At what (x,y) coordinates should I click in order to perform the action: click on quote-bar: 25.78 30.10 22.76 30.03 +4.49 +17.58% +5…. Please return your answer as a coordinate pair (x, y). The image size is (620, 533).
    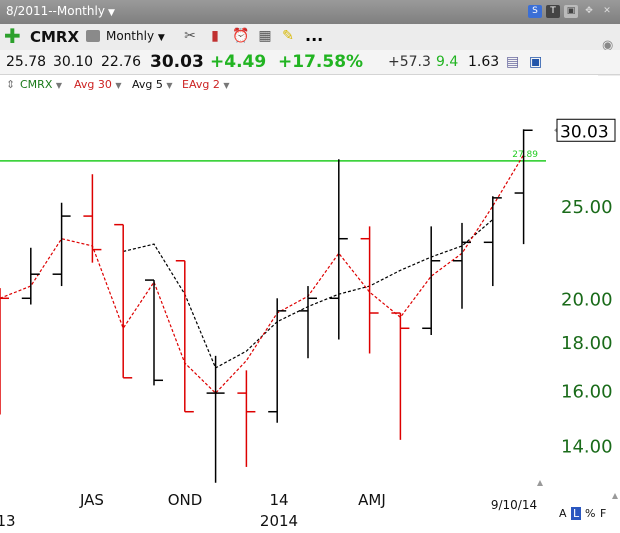
    Looking at the image, I should click on (310, 62).